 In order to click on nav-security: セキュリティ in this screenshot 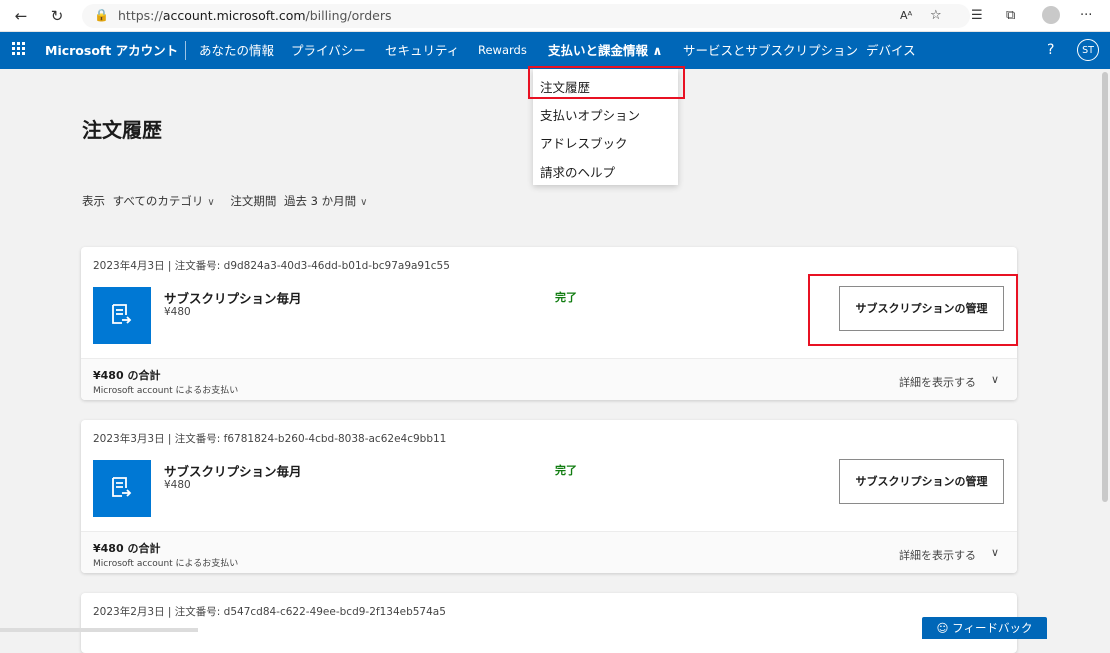, I will do `click(422, 50)`.